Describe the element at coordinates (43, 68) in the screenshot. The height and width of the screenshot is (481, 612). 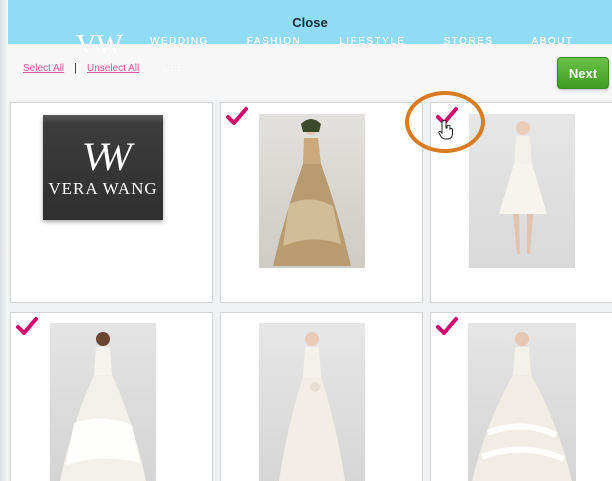
I see `select-all-link: Select All` at that location.